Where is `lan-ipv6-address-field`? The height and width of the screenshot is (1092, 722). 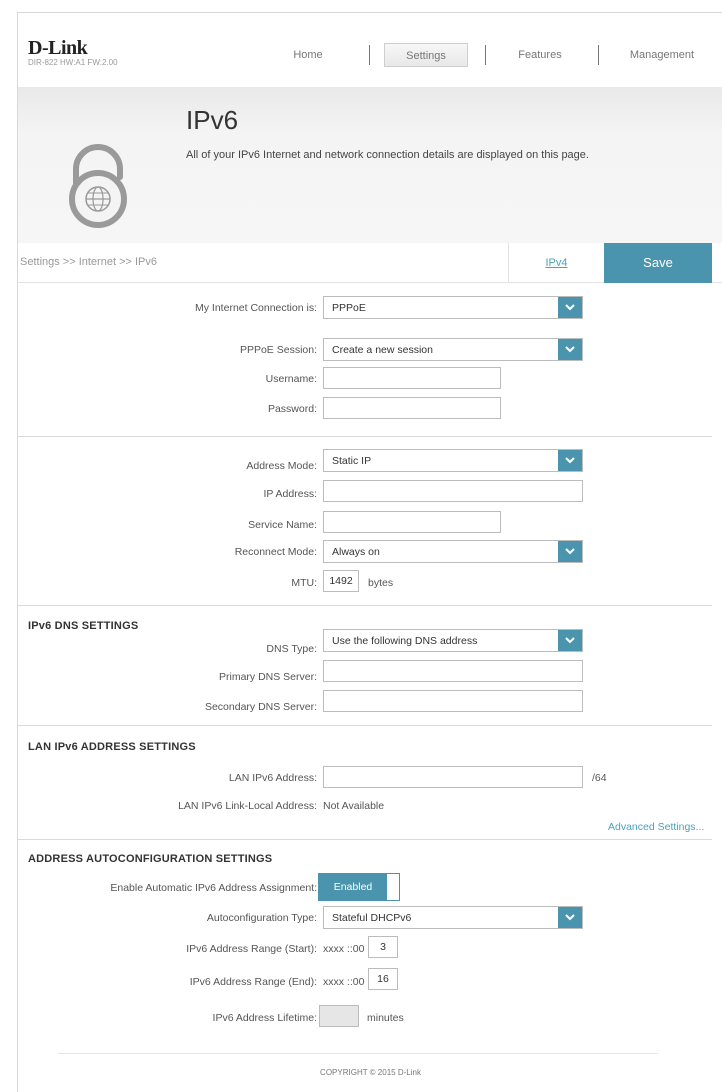 lan-ipv6-address-field is located at coordinates (453, 777).